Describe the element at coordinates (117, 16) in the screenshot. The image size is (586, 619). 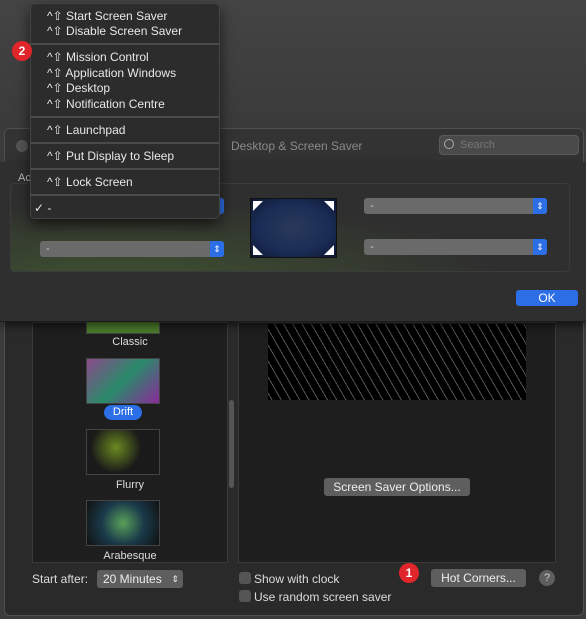
I see `menu-item-label: Start Screen Saver` at that location.